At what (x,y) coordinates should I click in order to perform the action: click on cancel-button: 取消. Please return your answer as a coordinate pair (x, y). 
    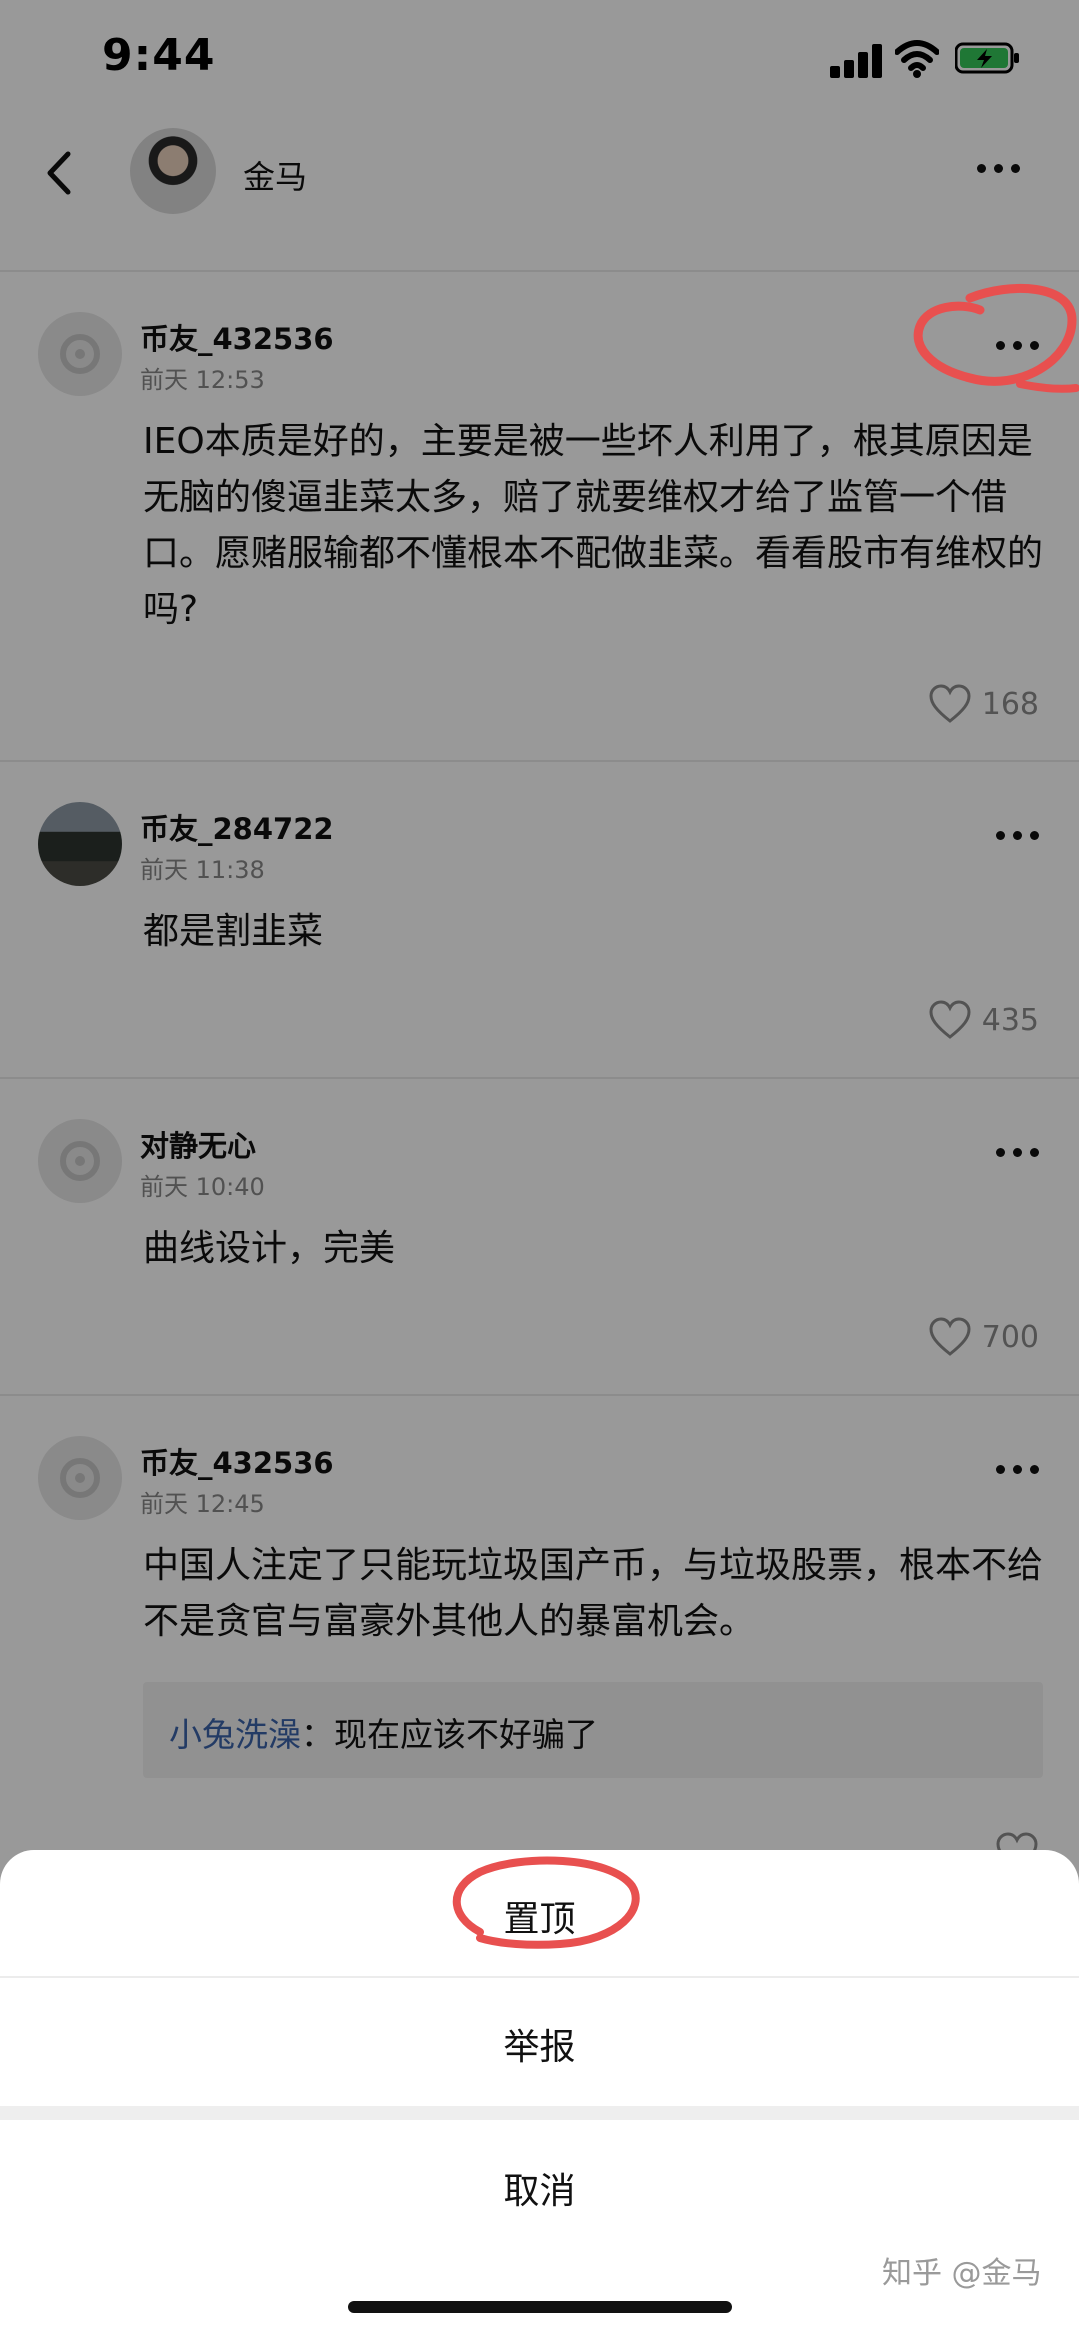
    Looking at the image, I should click on (539, 2188).